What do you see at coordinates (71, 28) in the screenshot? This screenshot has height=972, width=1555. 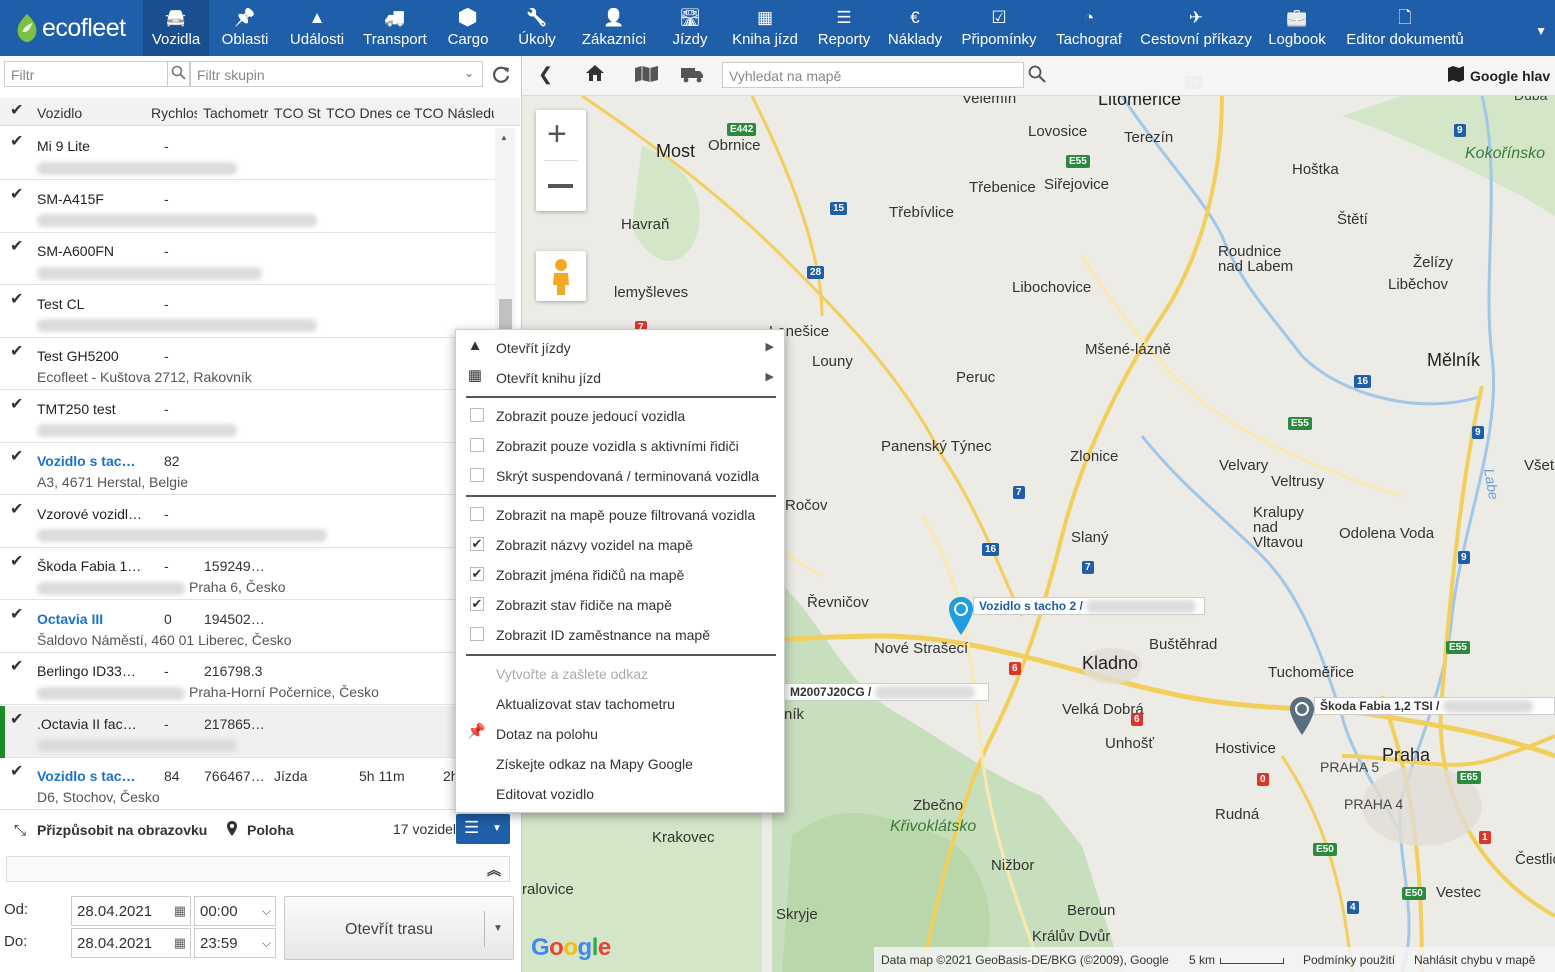 I see `ecofleet-logo: ecofleet` at bounding box center [71, 28].